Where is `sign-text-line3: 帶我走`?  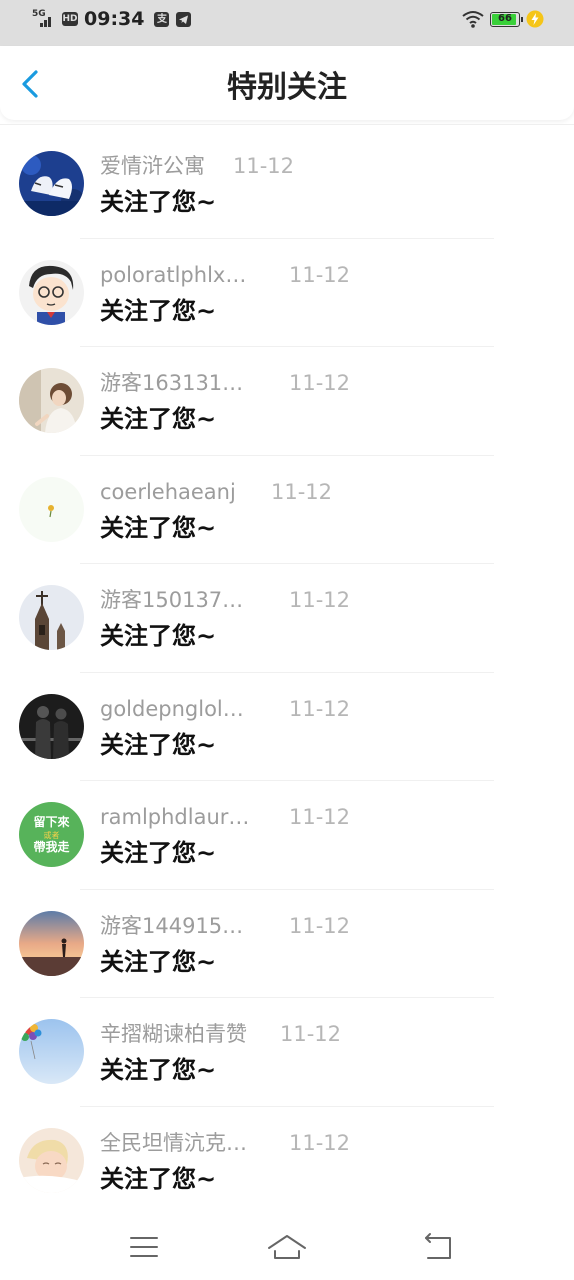
sign-text-line3: 帶我走 is located at coordinates (51, 846).